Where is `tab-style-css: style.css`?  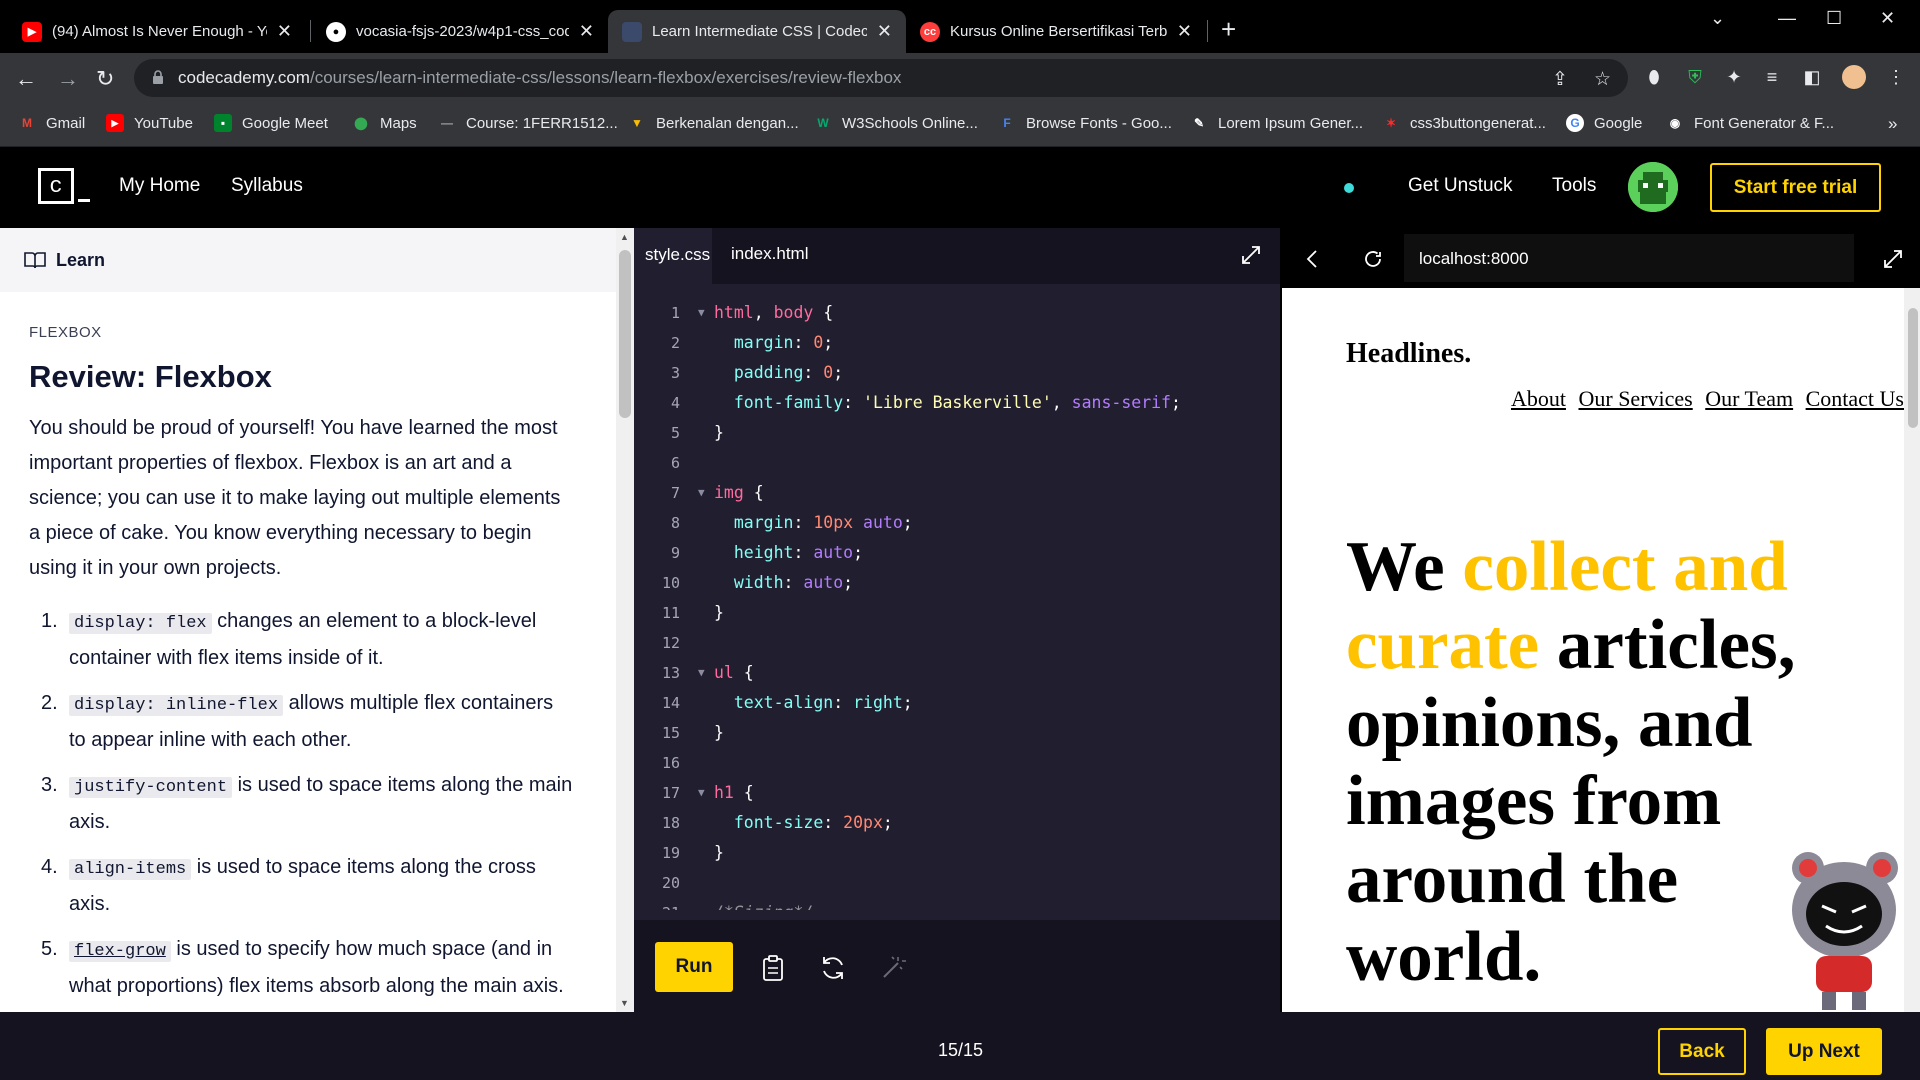 tab-style-css: style.css is located at coordinates (673, 256).